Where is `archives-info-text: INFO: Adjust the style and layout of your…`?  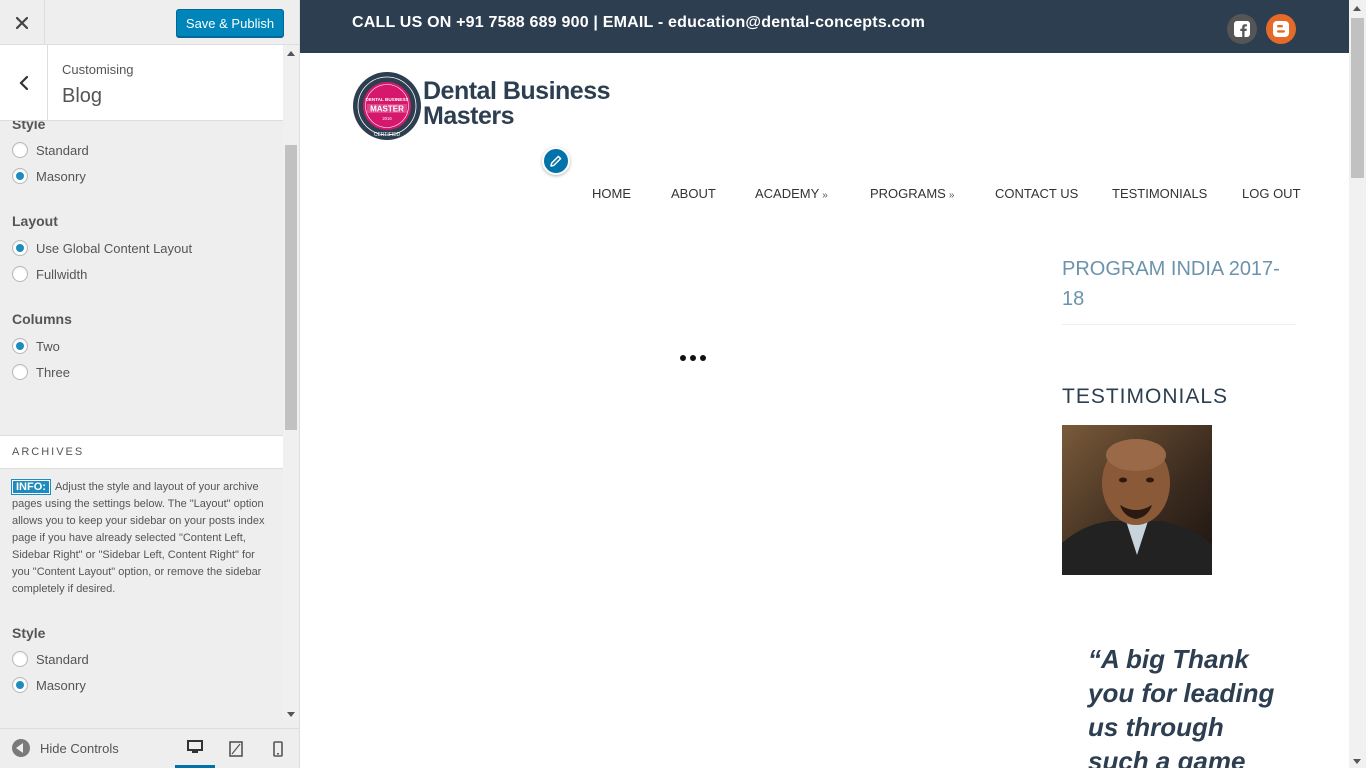
archives-info-text: INFO: Adjust the style and layout of your… is located at coordinates (140, 538).